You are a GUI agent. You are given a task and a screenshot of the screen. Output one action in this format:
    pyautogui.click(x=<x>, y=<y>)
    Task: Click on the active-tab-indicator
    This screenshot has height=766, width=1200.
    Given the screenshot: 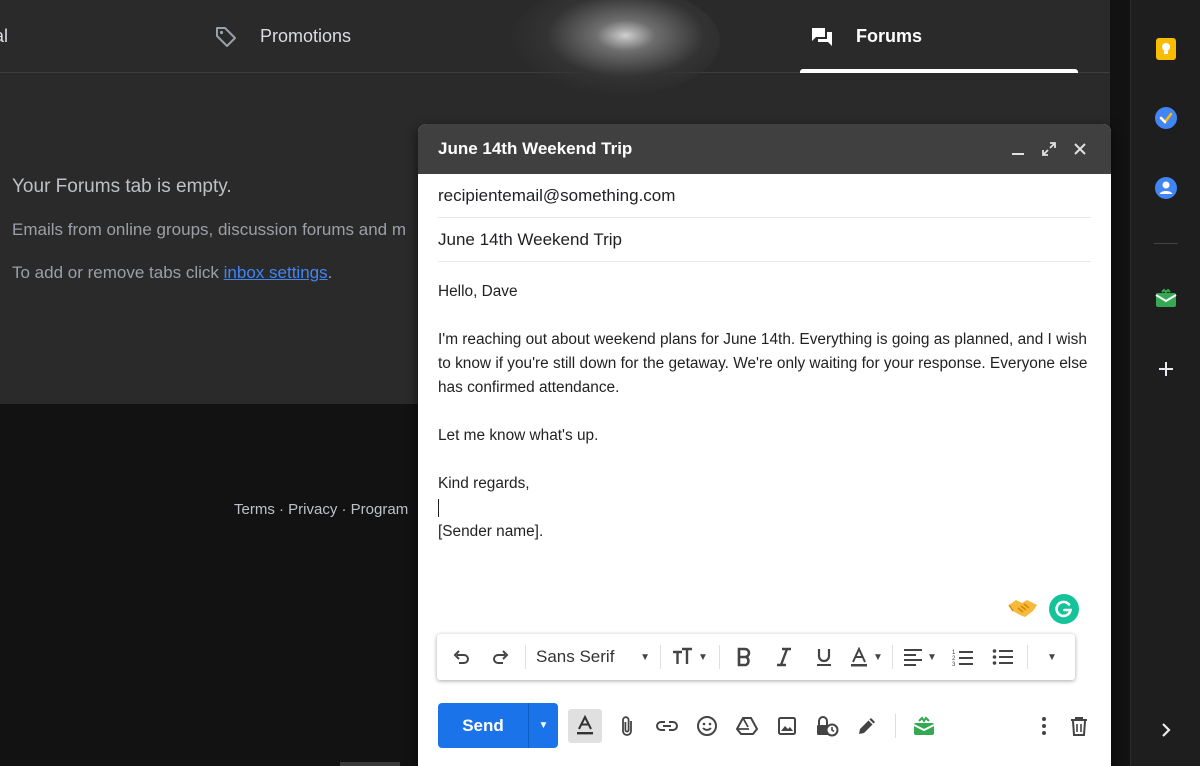 What is the action you would take?
    pyautogui.click(x=939, y=71)
    